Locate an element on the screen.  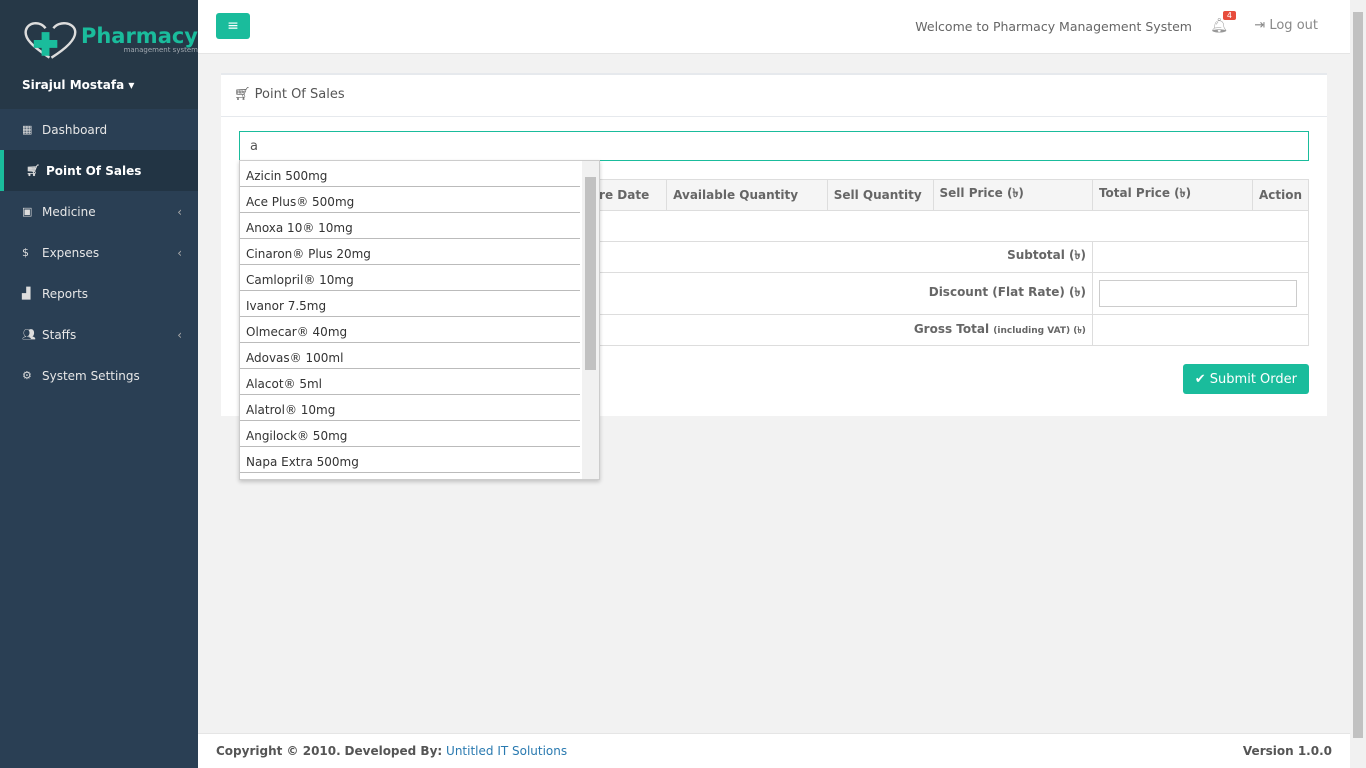
welcome-text: Welcome to Pharmacy Management System is located at coordinates (1053, 26).